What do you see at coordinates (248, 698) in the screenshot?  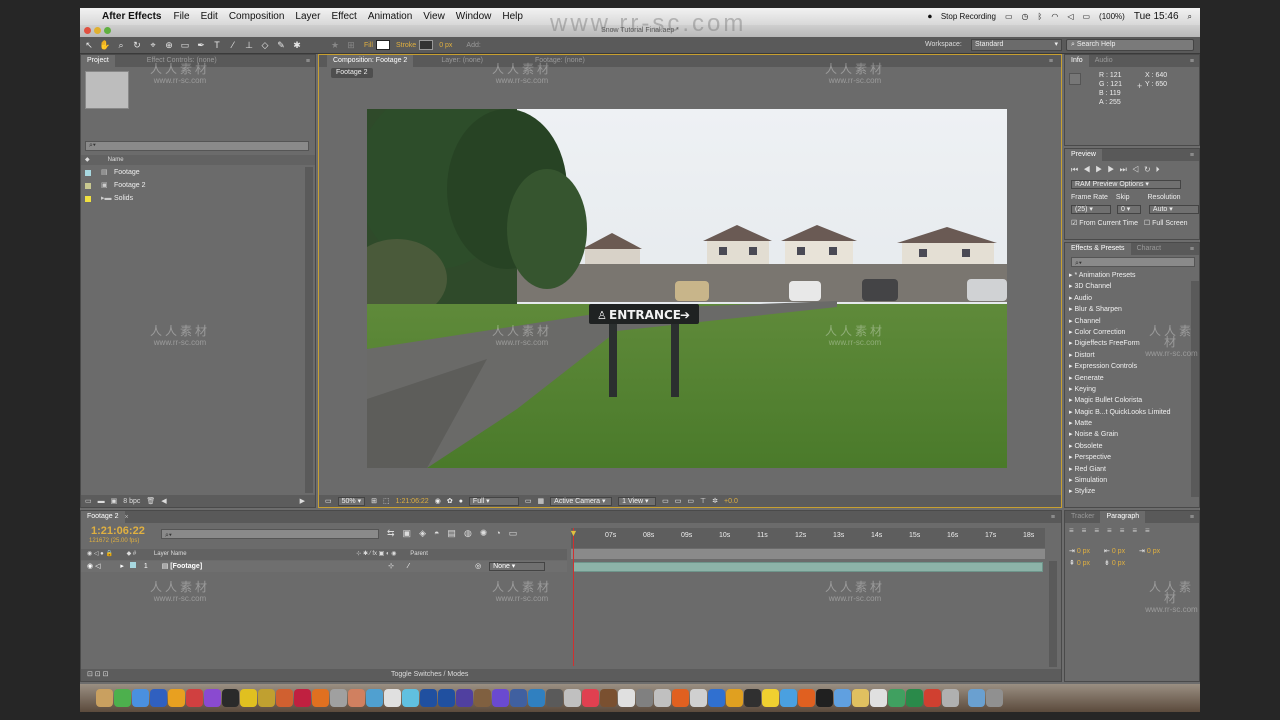 I see `notes-dock-icon` at bounding box center [248, 698].